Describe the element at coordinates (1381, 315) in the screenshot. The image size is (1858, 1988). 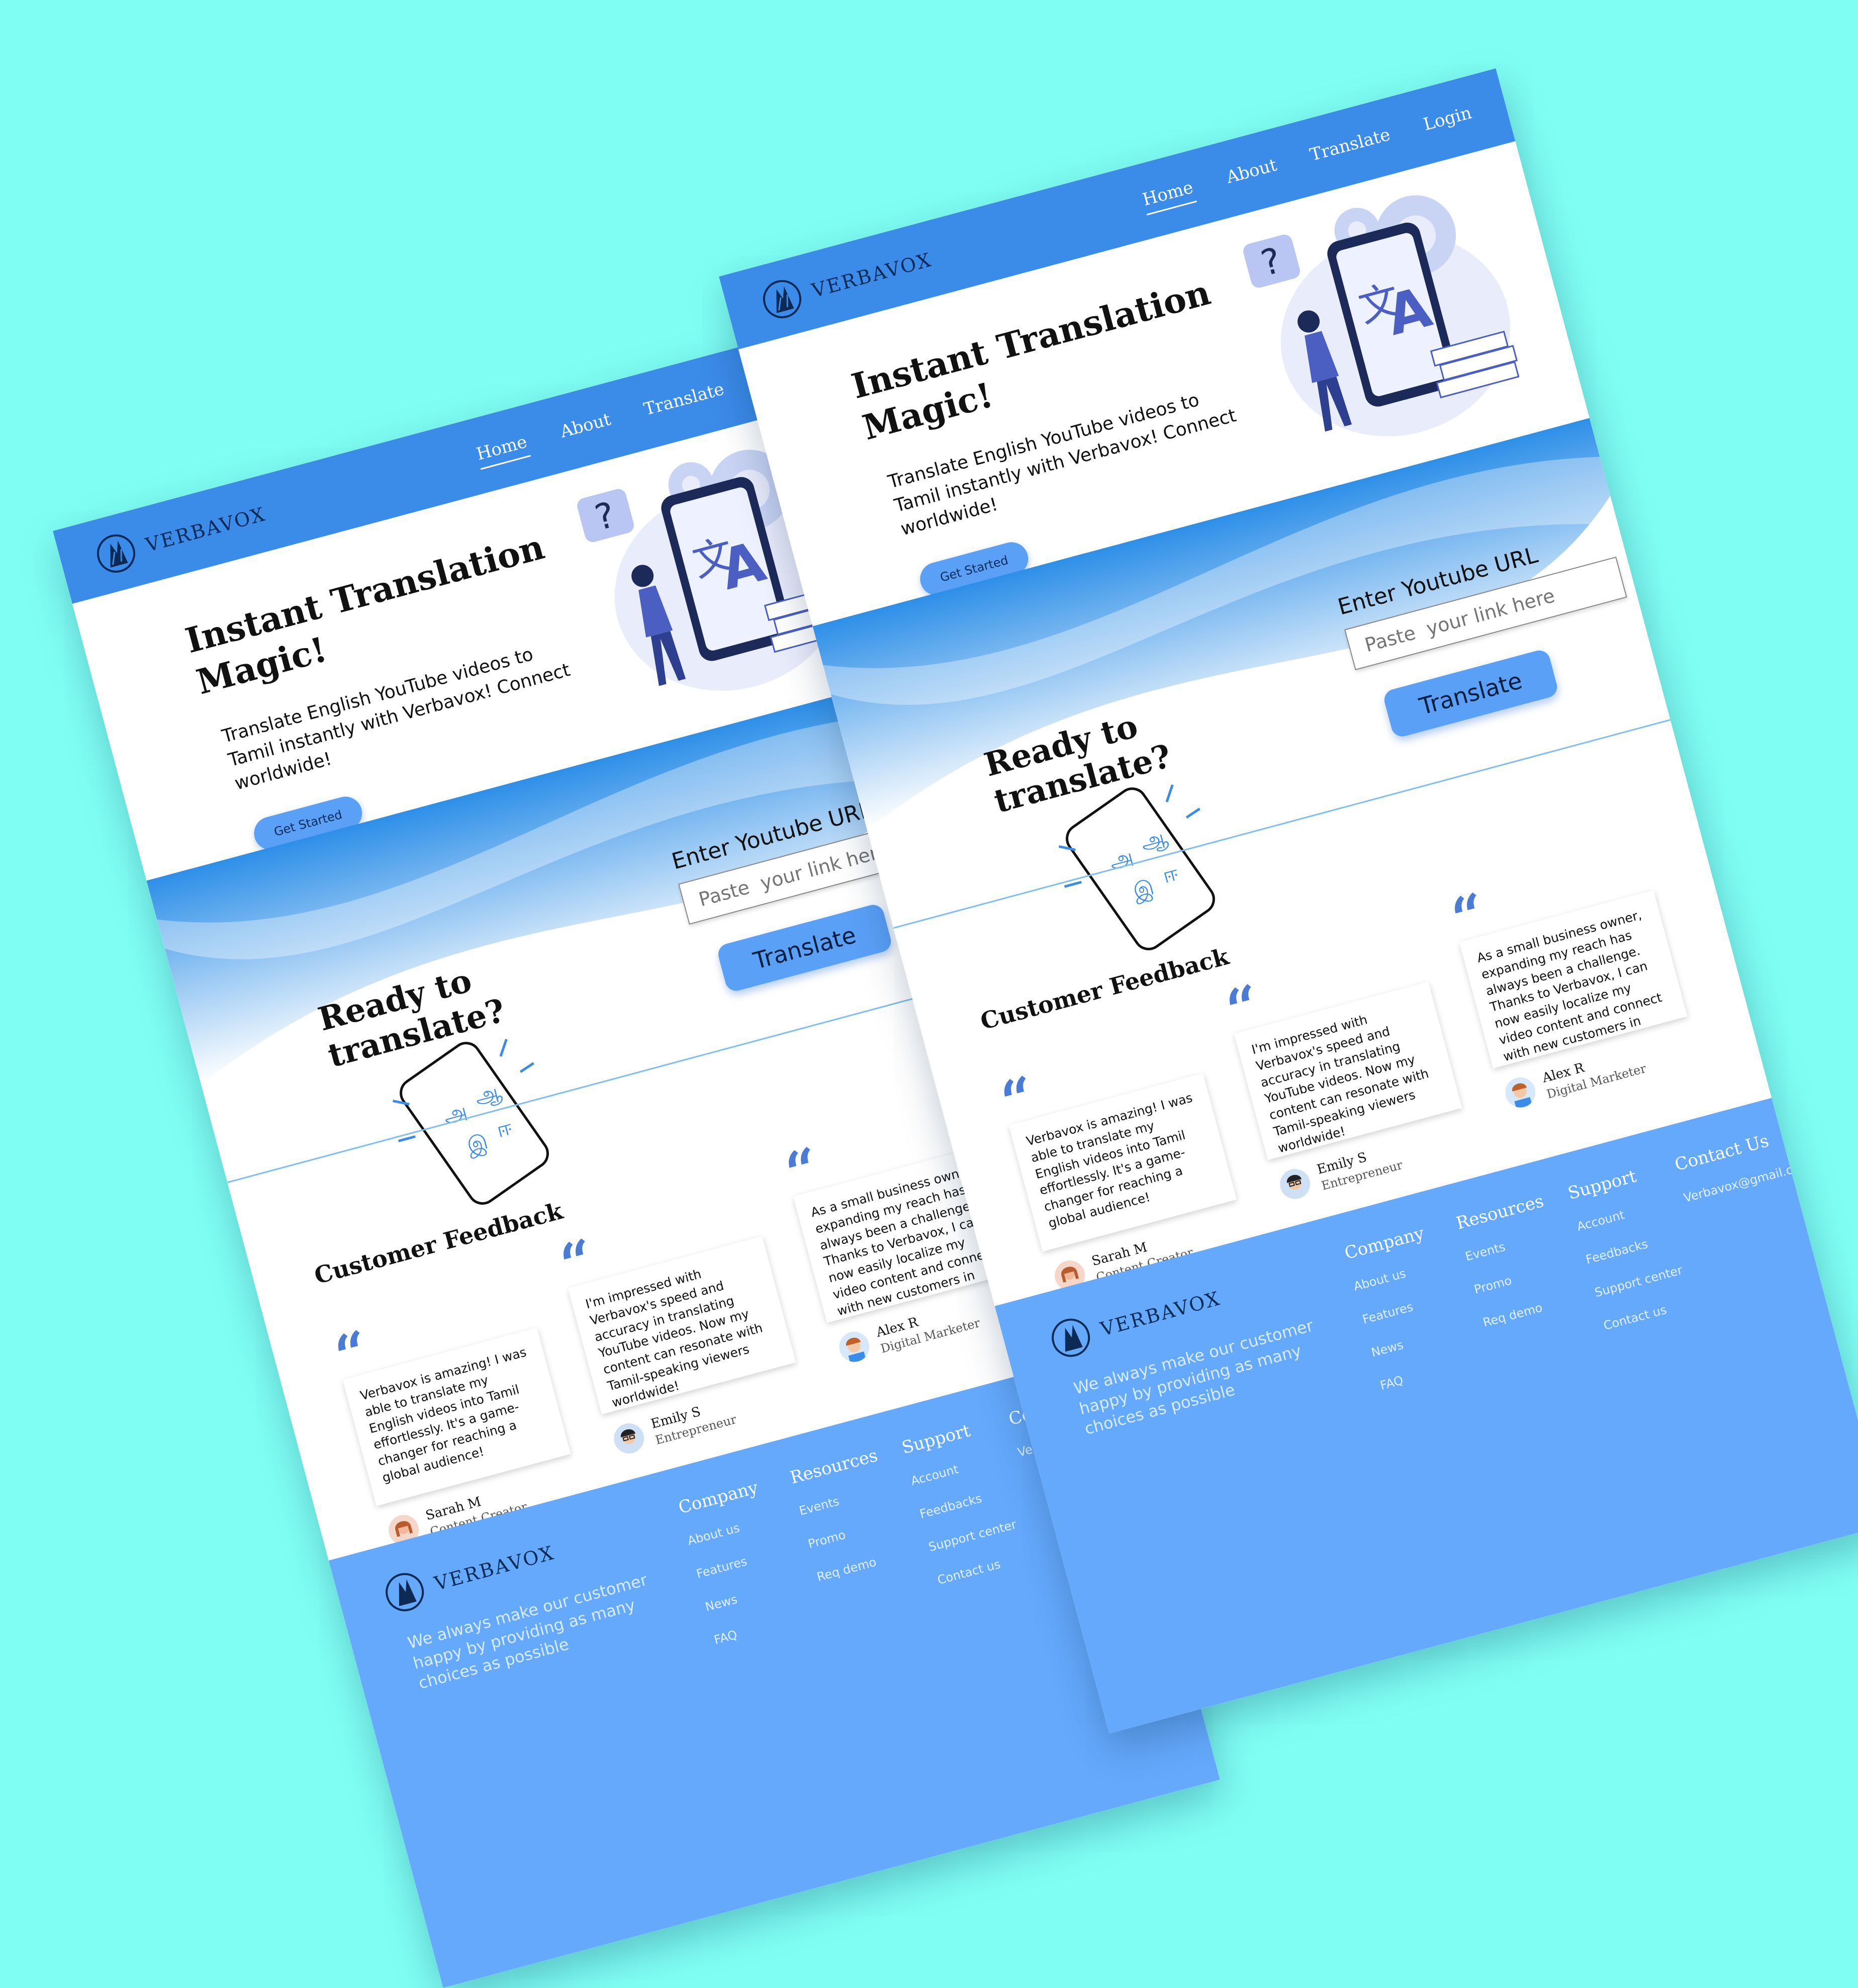
I see `translation-illustration: 文 A ?` at that location.